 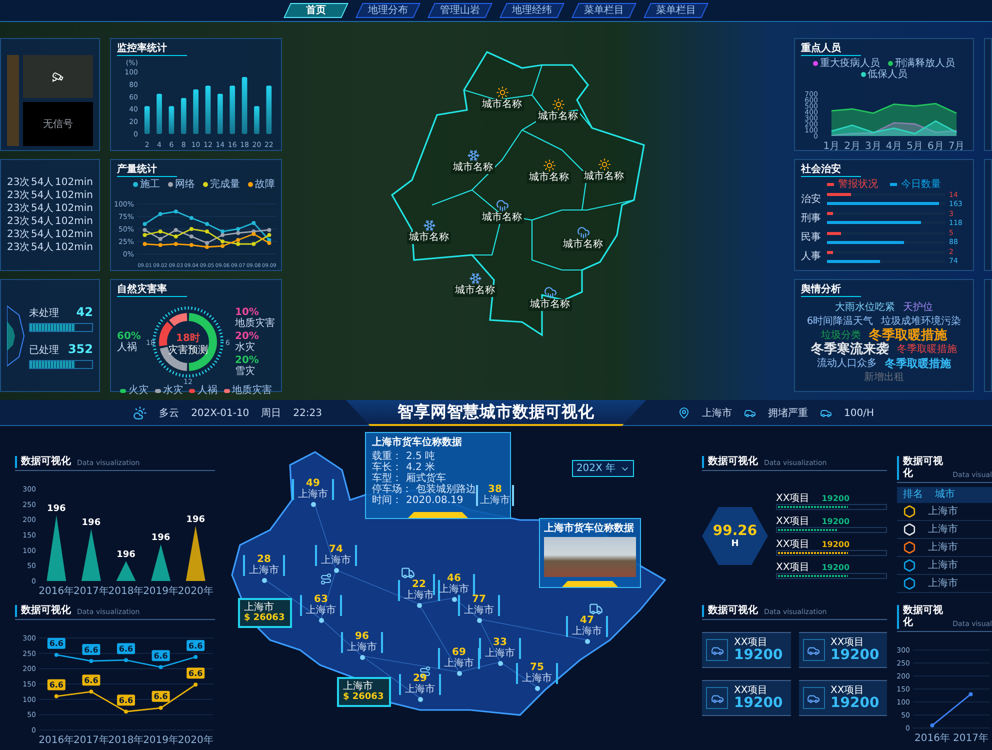 What do you see at coordinates (460, 10) in the screenshot?
I see `nav-tab: 管理山岩` at bounding box center [460, 10].